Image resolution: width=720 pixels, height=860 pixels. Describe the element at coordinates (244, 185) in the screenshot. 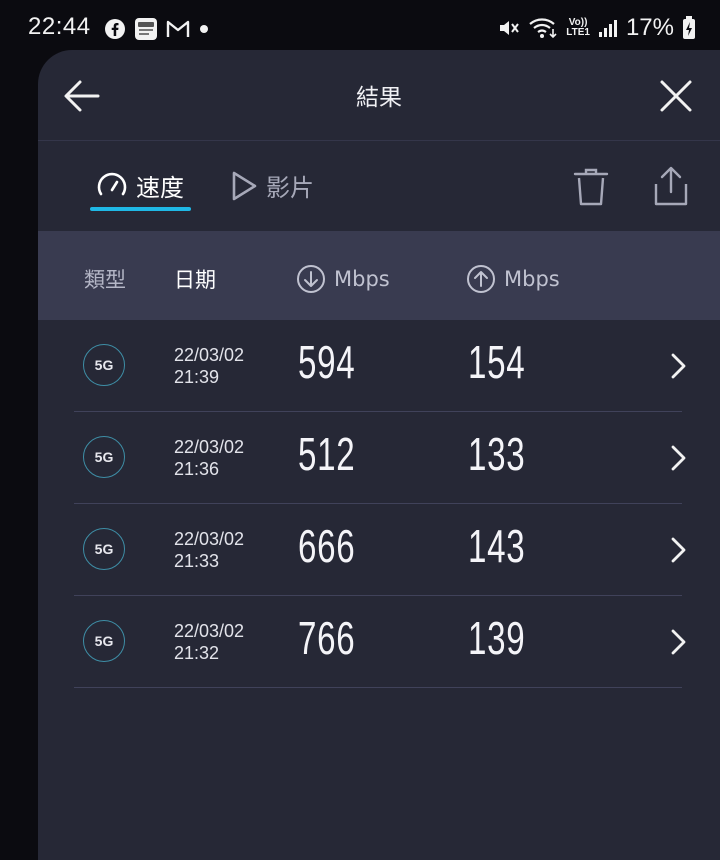

I see `play-icon` at that location.